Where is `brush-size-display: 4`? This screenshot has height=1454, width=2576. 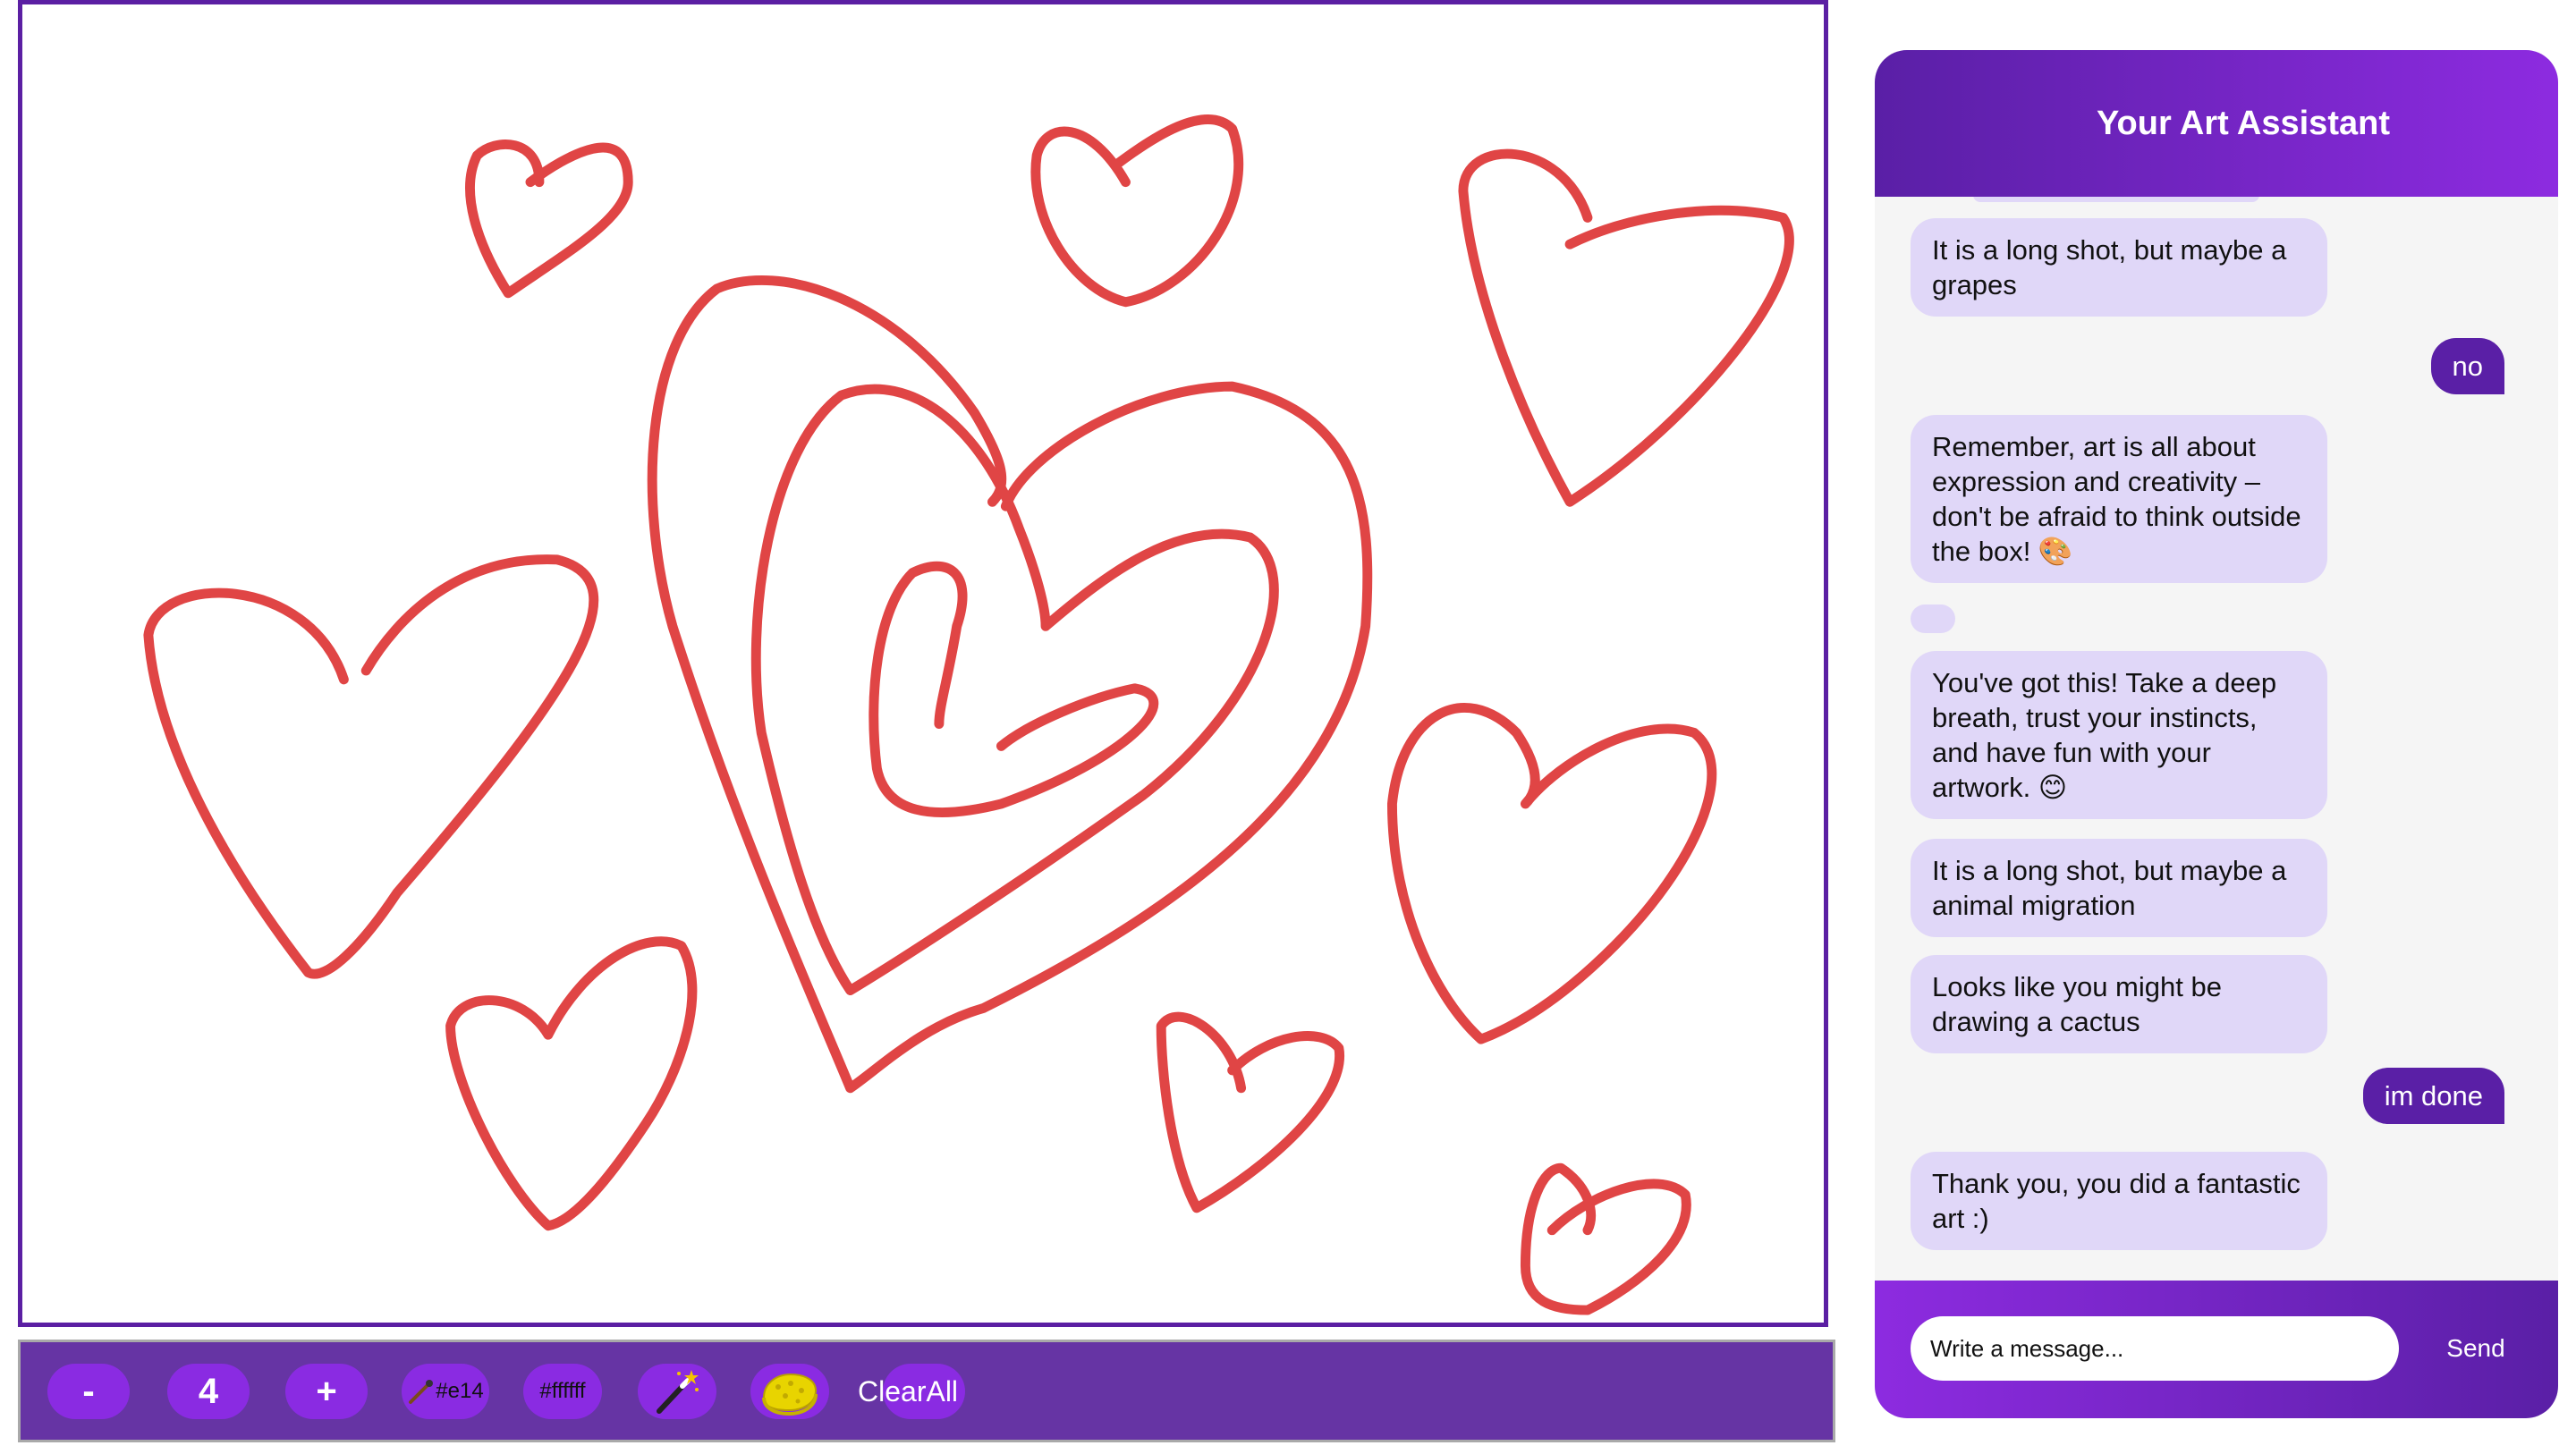 brush-size-display: 4 is located at coordinates (208, 1392).